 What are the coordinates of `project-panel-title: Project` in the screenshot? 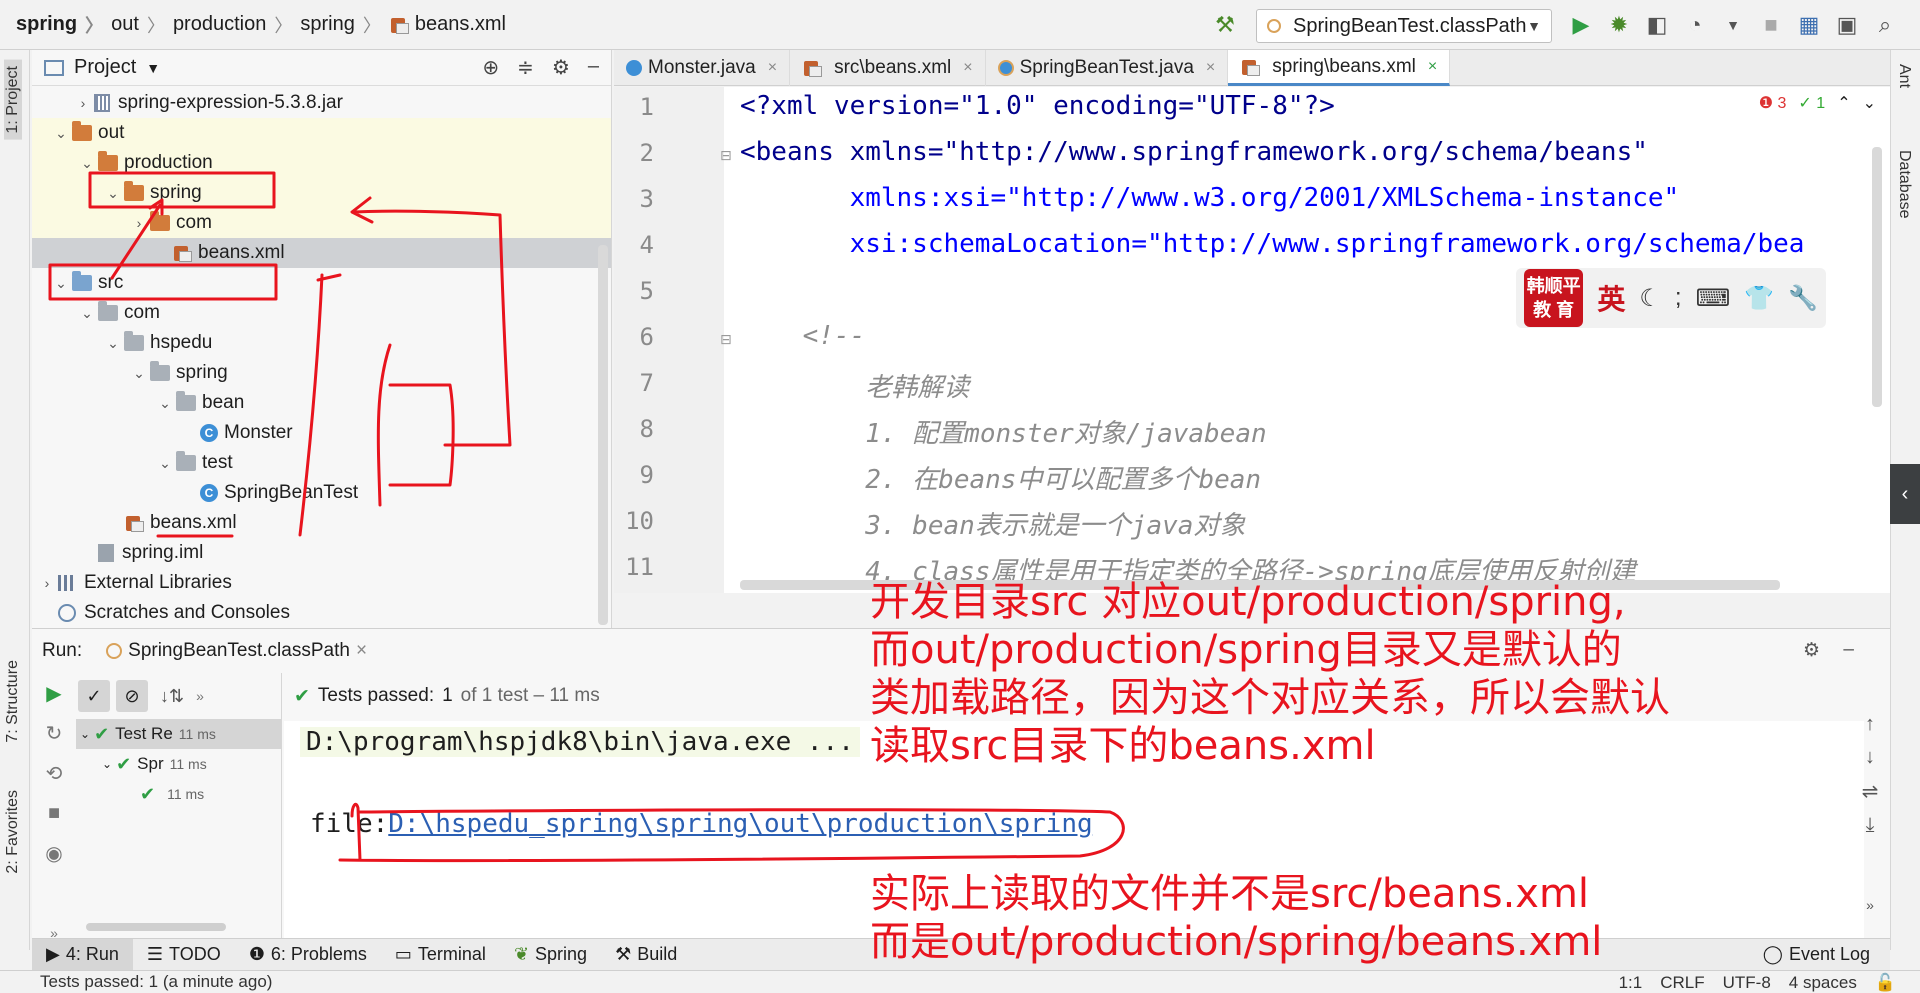 It's located at (105, 67).